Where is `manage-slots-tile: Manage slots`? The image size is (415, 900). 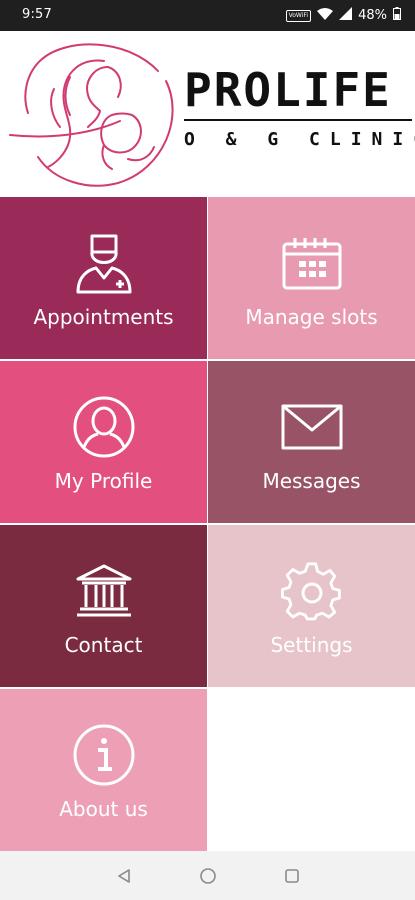
manage-slots-tile: Manage slots is located at coordinates (311, 278).